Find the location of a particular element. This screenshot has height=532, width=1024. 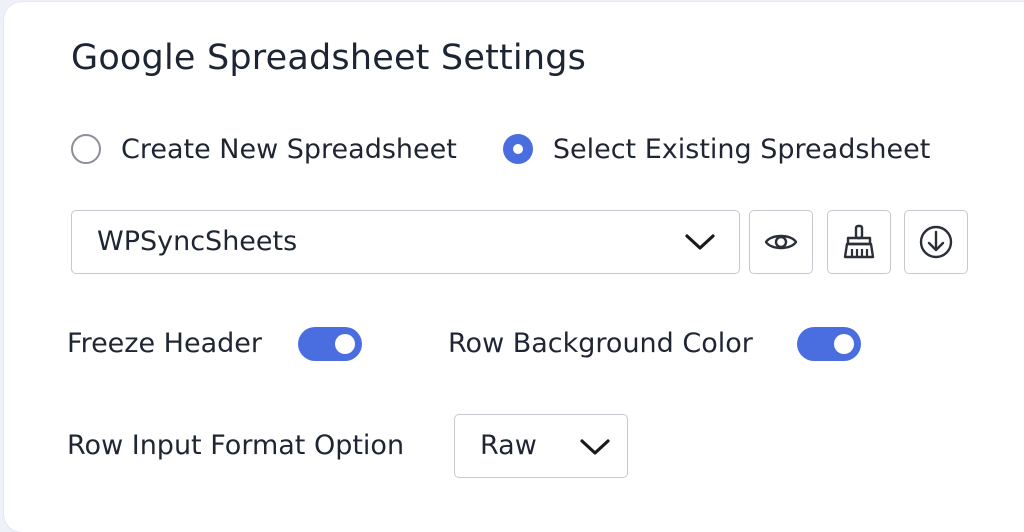

row-background-color-toggle is located at coordinates (829, 344).